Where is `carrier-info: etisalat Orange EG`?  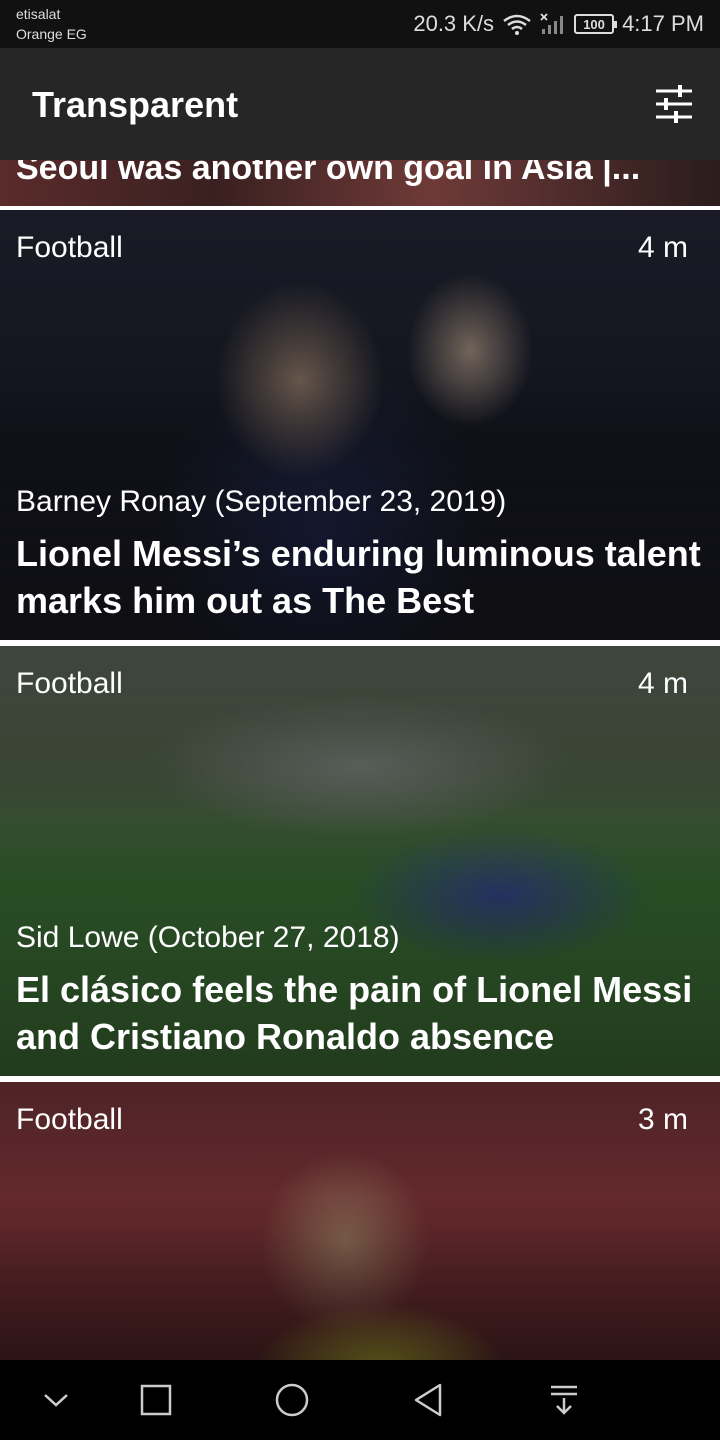 carrier-info: etisalat Orange EG is located at coordinates (51, 24).